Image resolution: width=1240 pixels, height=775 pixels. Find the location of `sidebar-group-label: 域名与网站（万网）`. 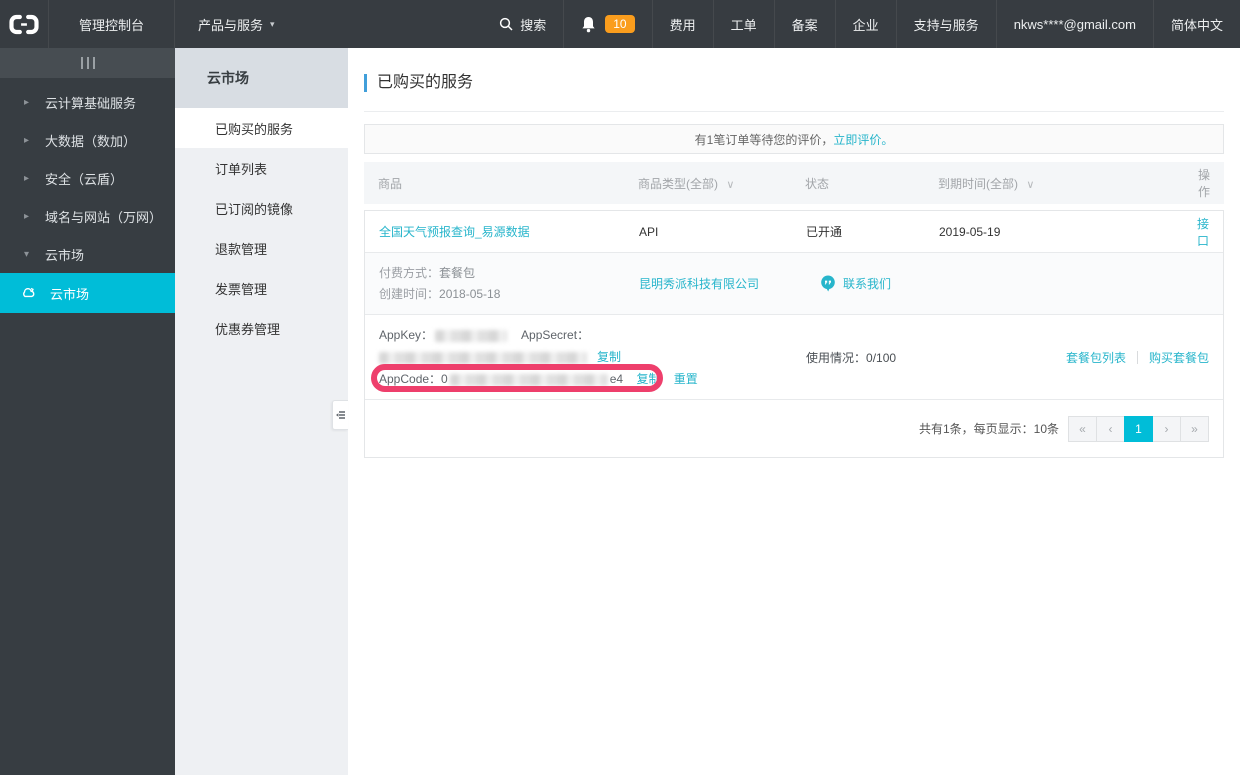

sidebar-group-label: 域名与网站（万网） is located at coordinates (104, 217).